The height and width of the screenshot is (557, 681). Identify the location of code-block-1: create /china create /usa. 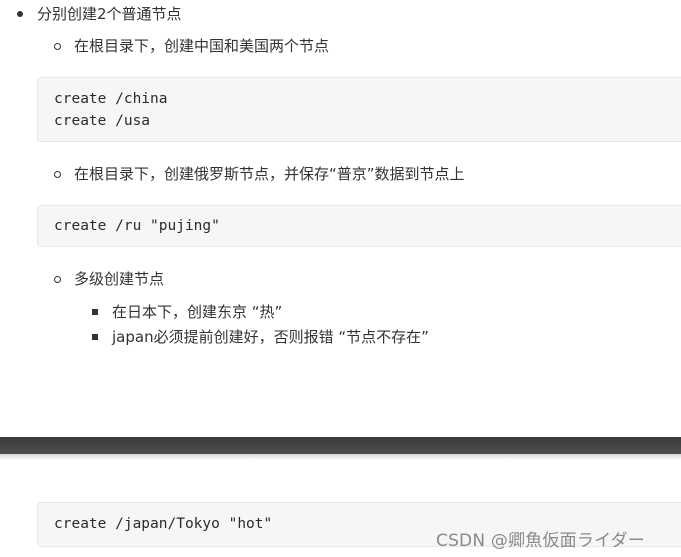
(359, 109).